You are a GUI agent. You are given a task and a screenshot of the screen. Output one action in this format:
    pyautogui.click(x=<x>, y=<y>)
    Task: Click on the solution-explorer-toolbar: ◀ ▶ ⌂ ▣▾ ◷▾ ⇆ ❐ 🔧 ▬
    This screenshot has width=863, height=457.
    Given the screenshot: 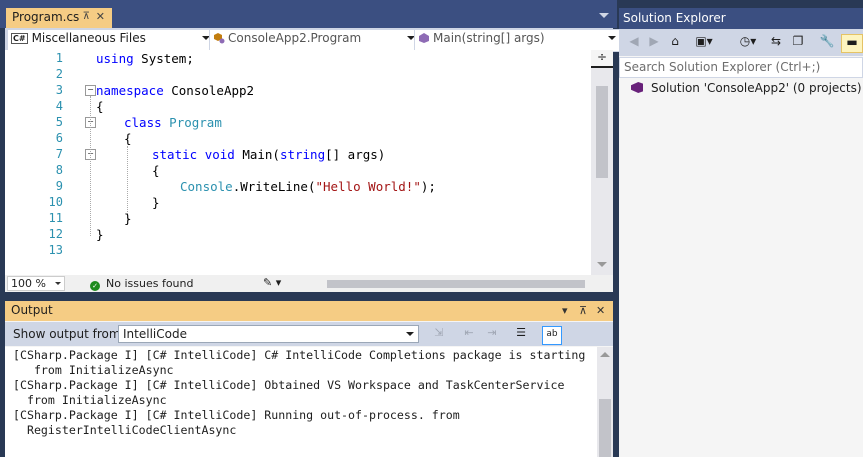 What is the action you would take?
    pyautogui.click(x=741, y=42)
    